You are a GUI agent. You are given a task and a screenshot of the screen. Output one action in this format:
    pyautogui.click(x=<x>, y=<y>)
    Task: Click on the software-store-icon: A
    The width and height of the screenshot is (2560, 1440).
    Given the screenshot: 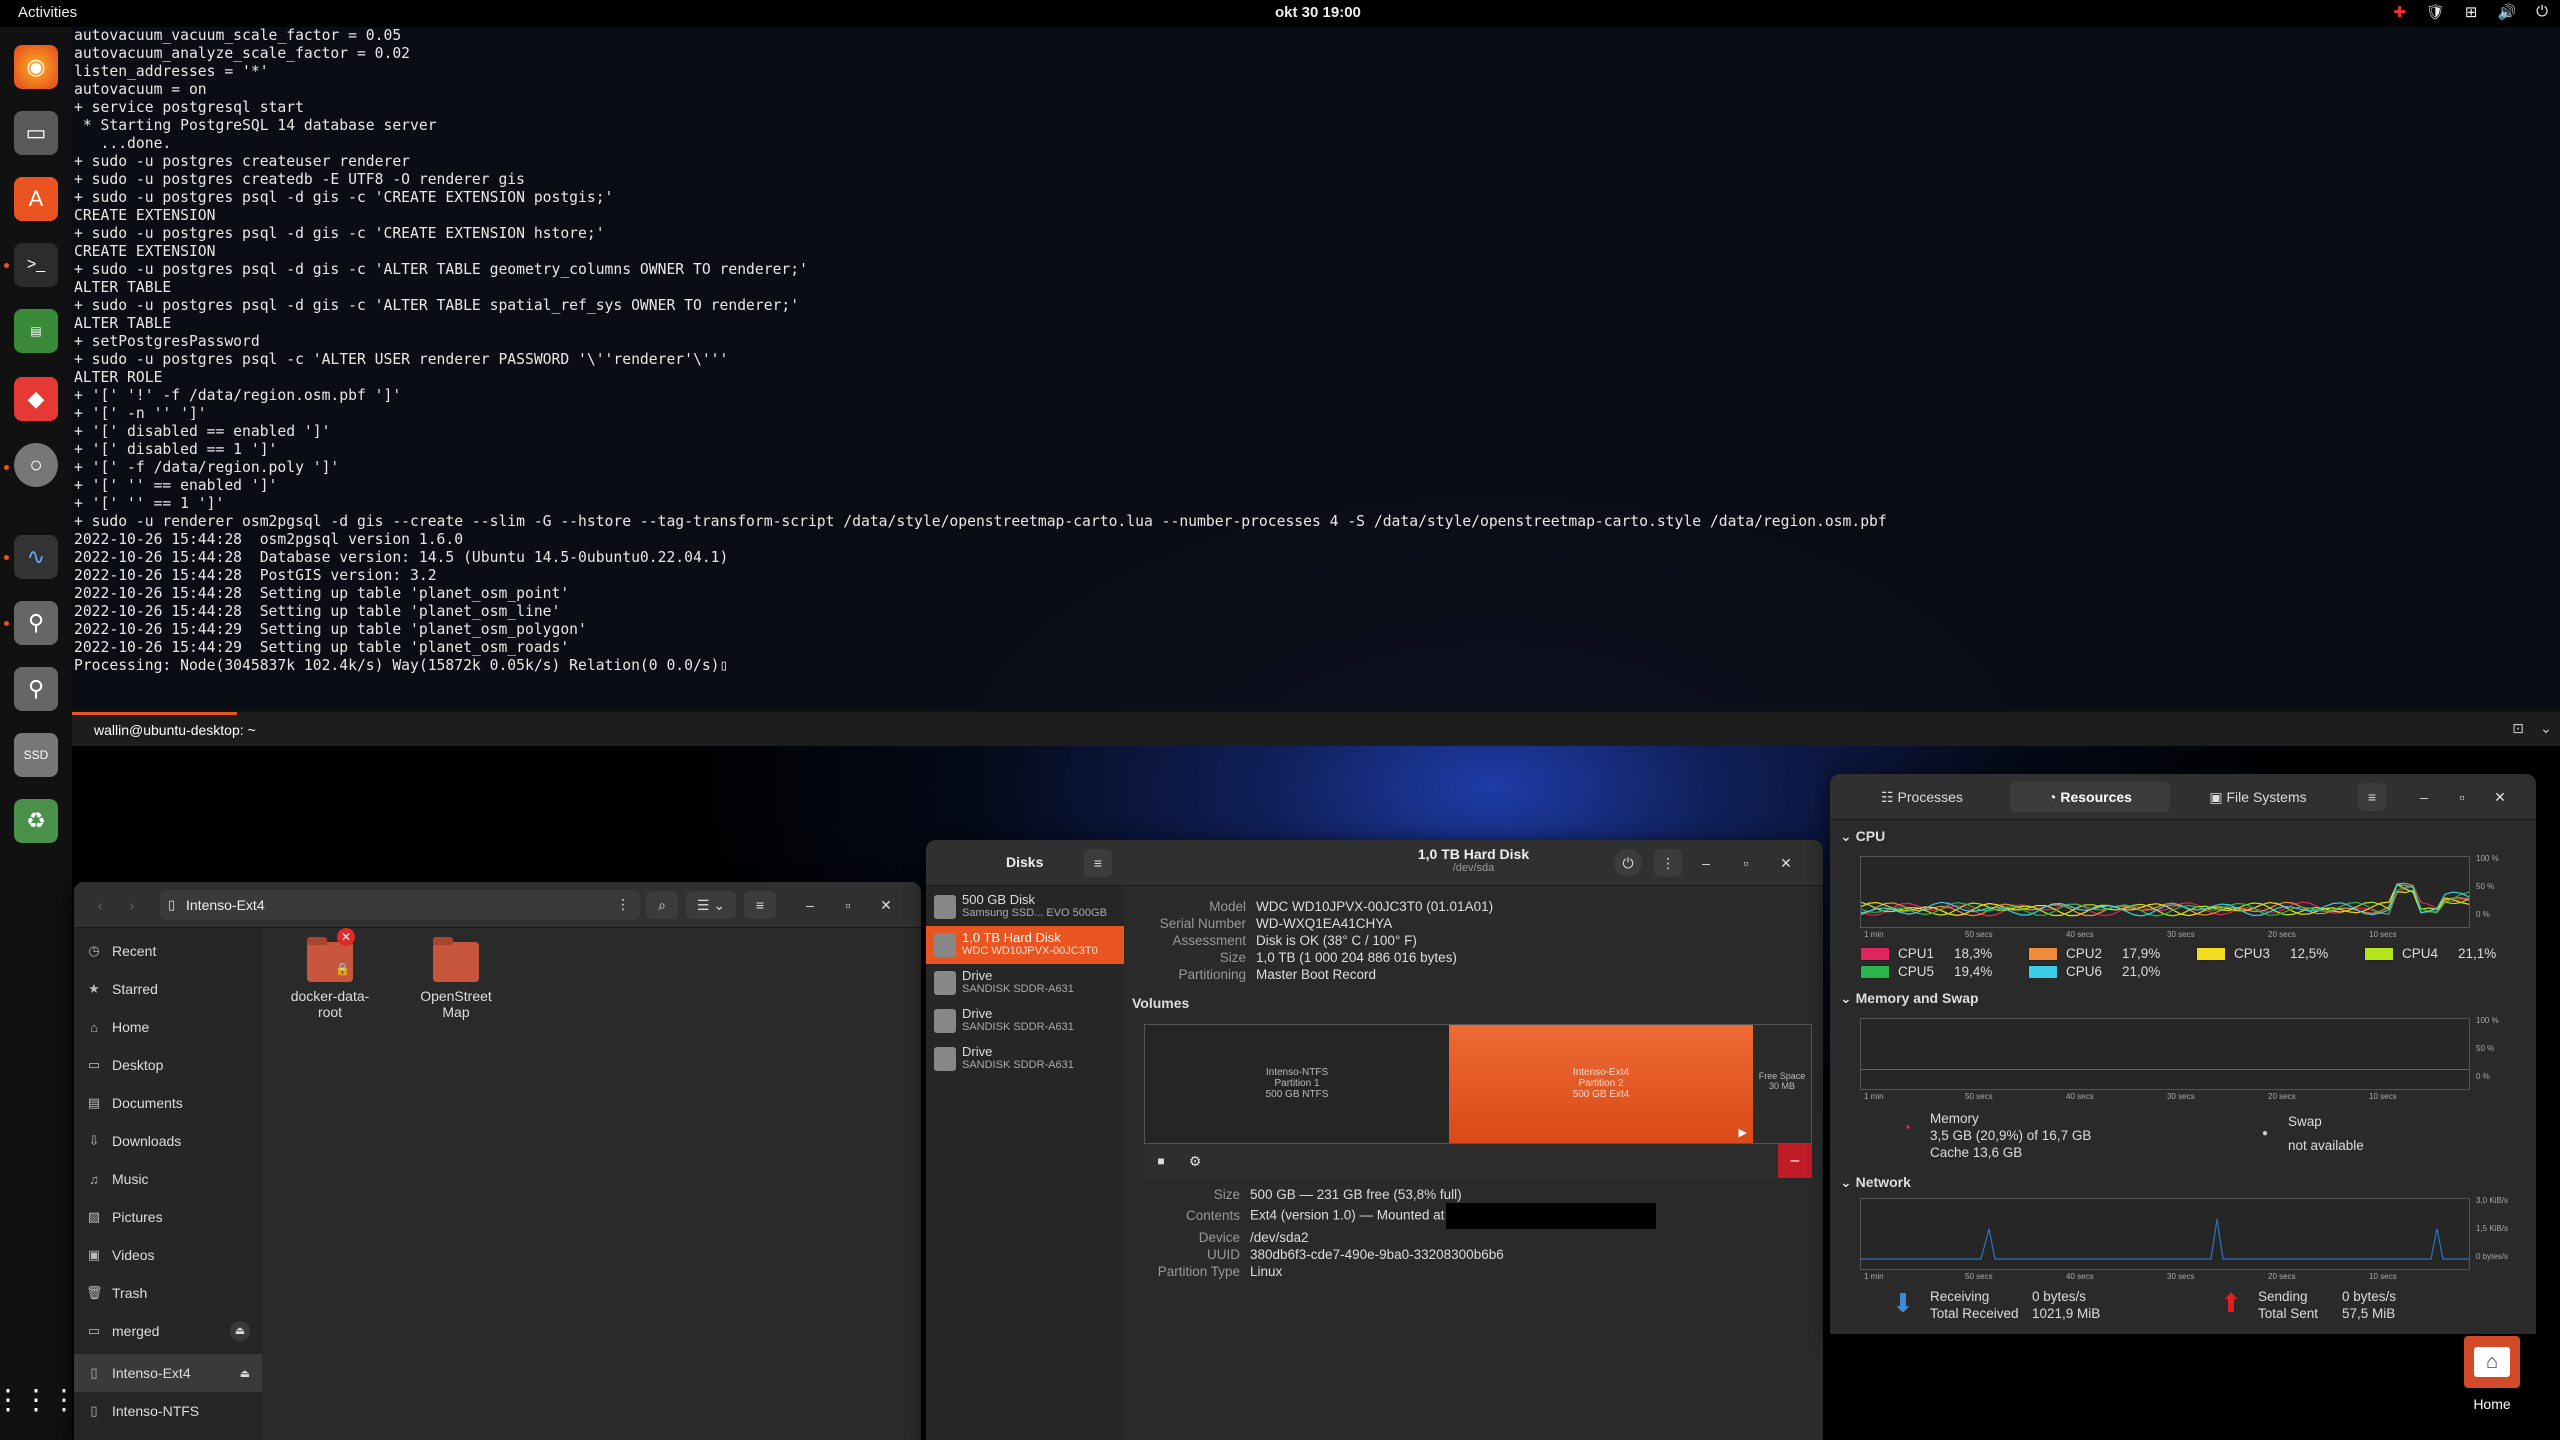 What is the action you would take?
    pyautogui.click(x=36, y=199)
    